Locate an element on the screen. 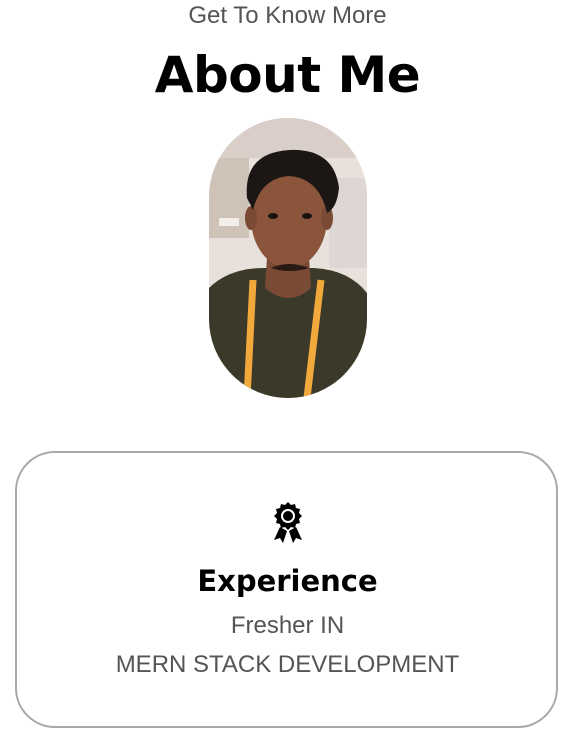  experience-title: Experience is located at coordinates (287, 581).